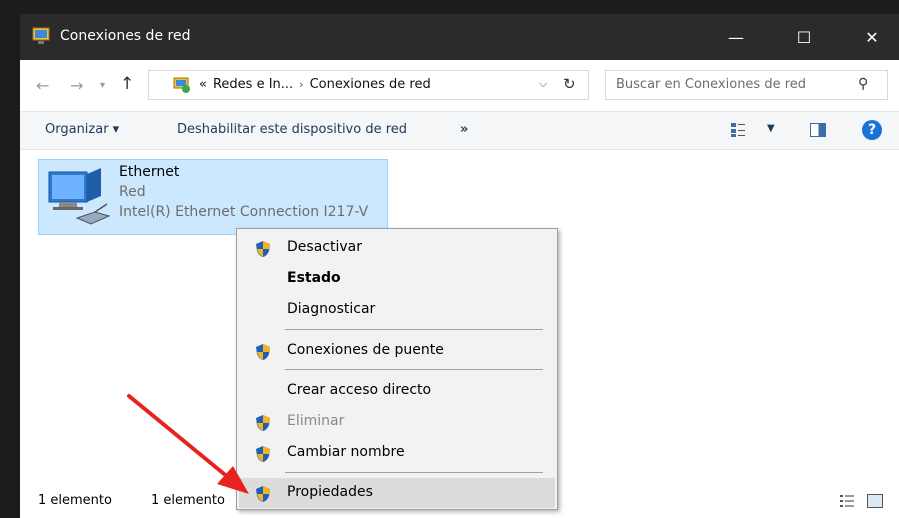 The height and width of the screenshot is (518, 899). I want to click on menu-item-diagnosticar: Diagnosticar, so click(397, 310).